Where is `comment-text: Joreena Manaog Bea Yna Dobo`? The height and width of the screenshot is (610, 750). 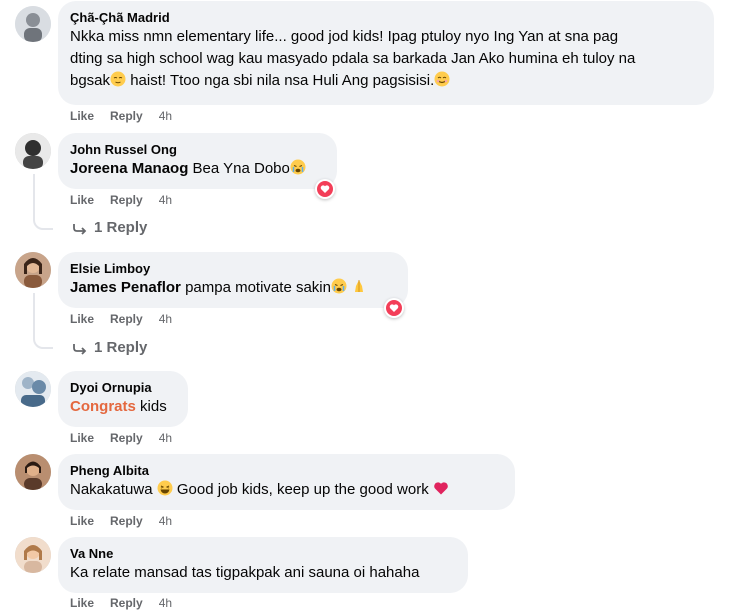
comment-text: Joreena Manaog Bea Yna Dobo is located at coordinates (197, 169).